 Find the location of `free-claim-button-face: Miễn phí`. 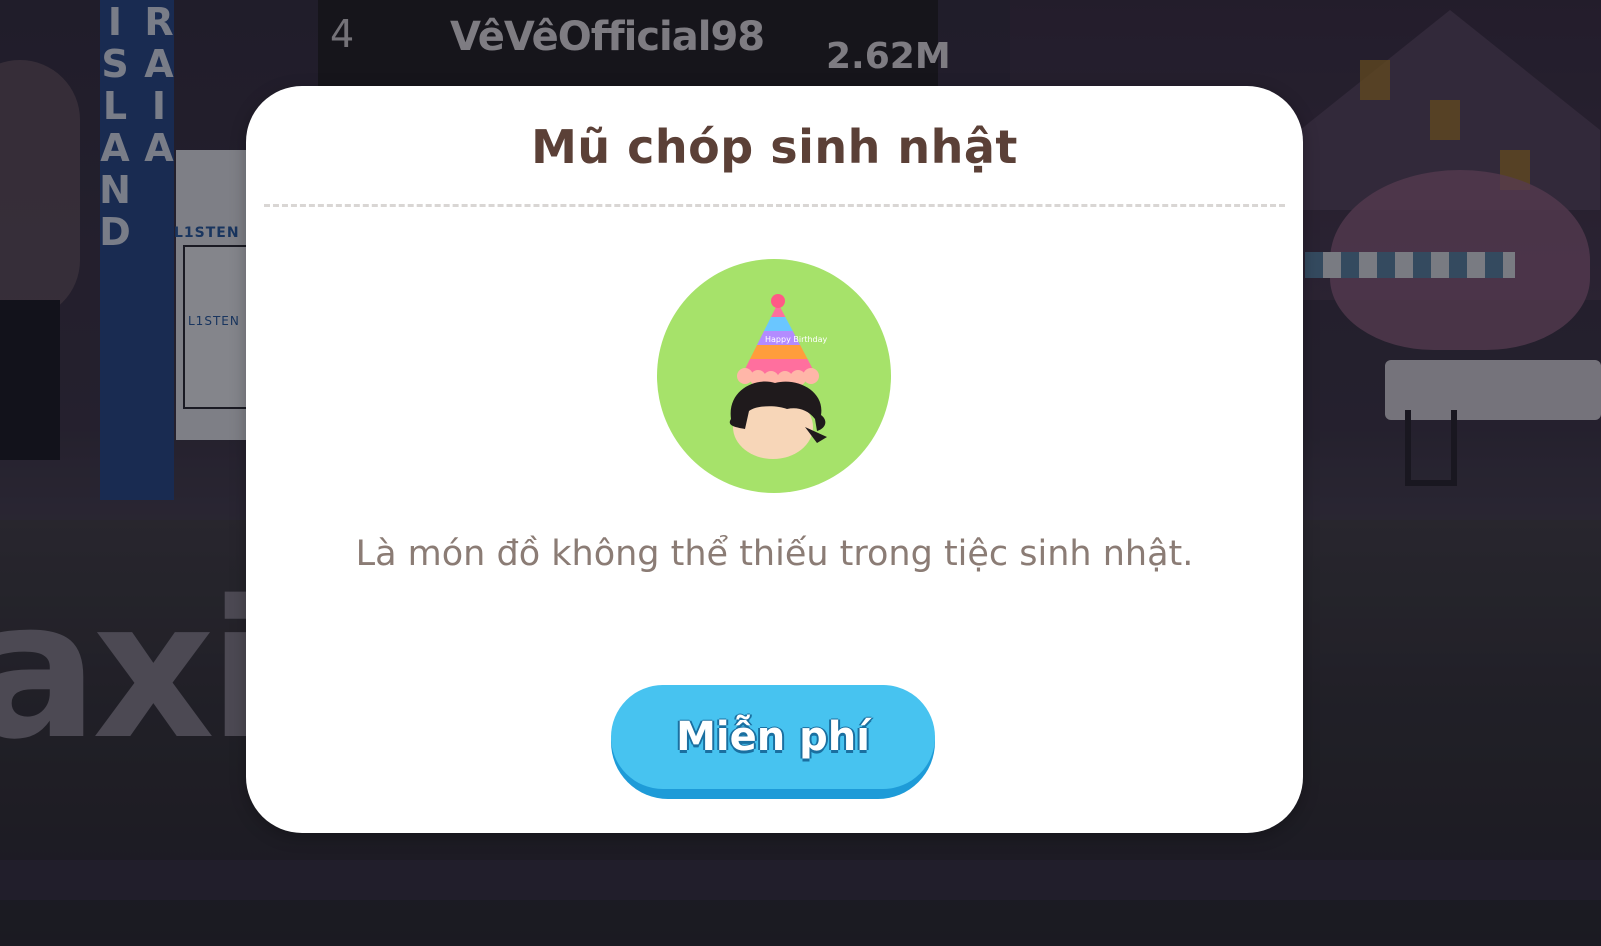

free-claim-button-face: Miễn phí is located at coordinates (773, 737).